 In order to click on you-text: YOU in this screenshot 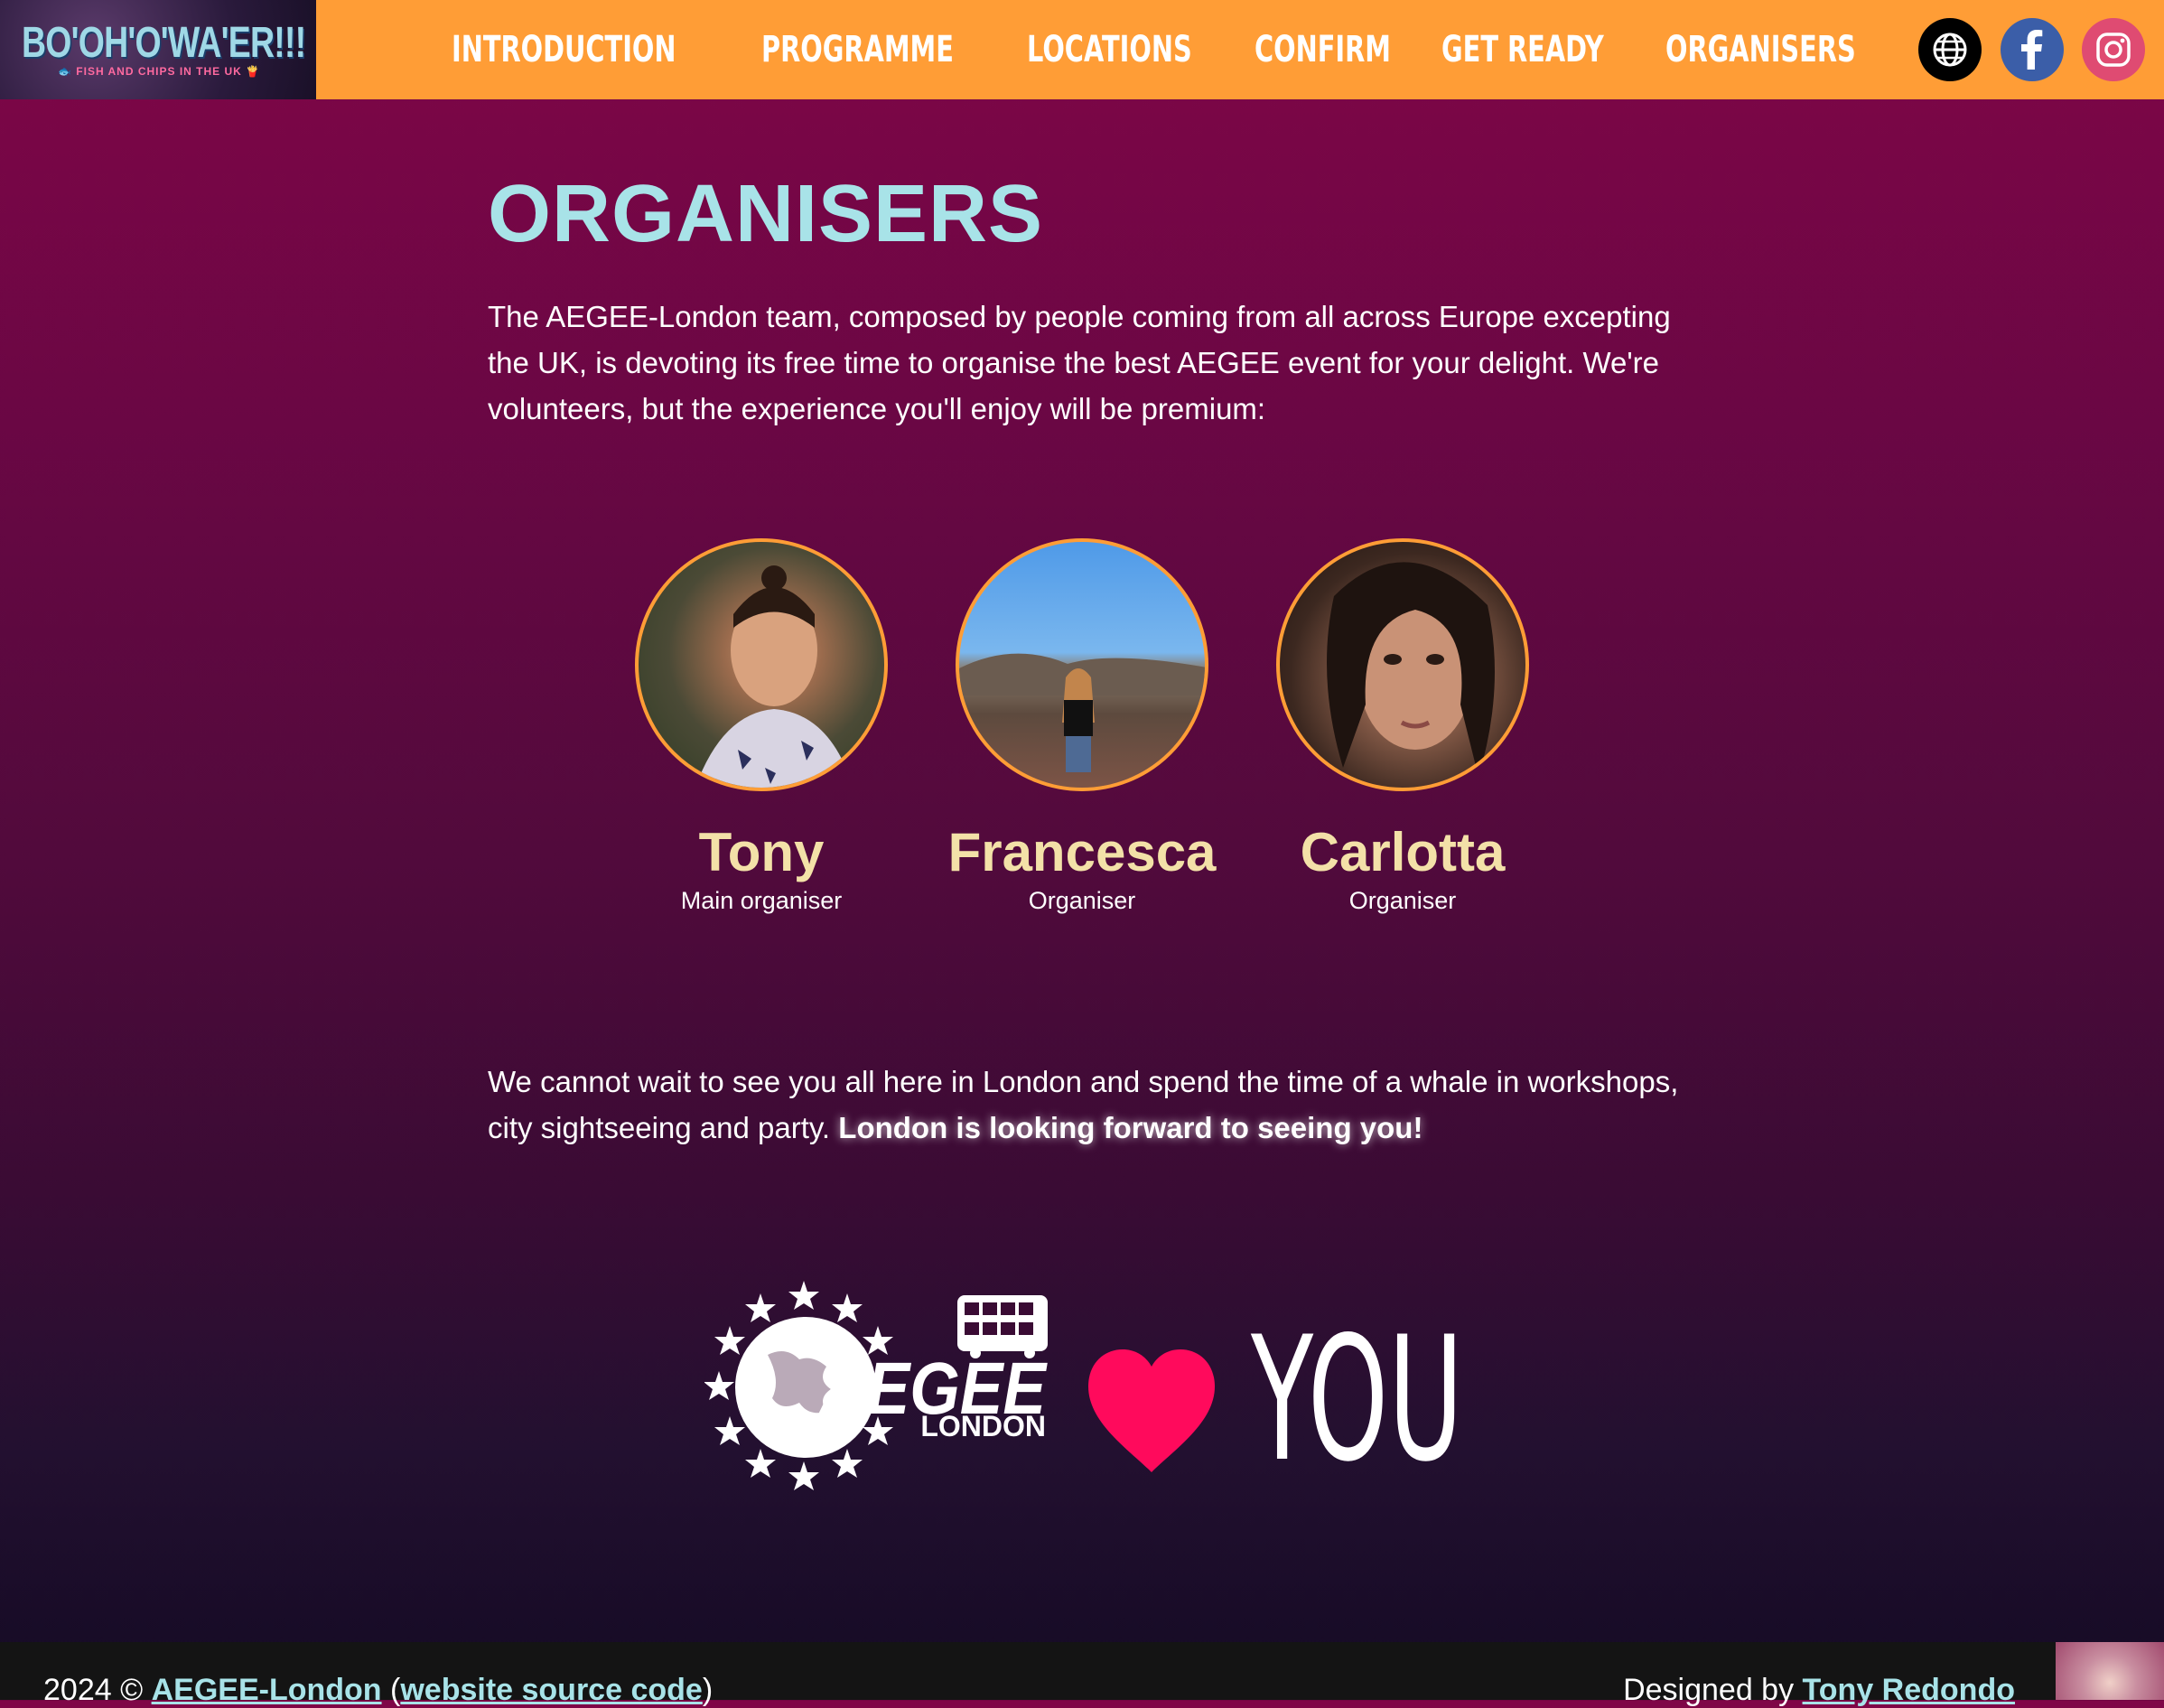, I will do `click(1357, 1399)`.